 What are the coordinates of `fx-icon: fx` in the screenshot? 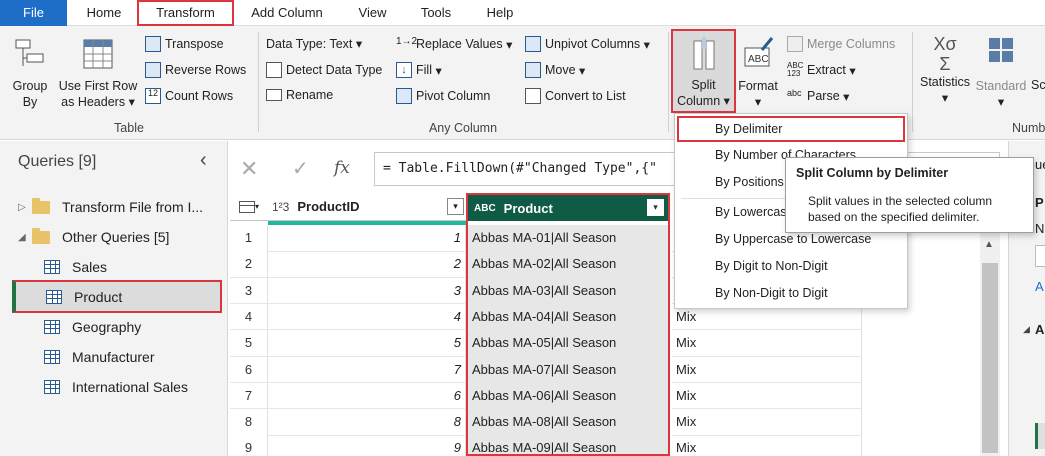 It's located at (342, 168).